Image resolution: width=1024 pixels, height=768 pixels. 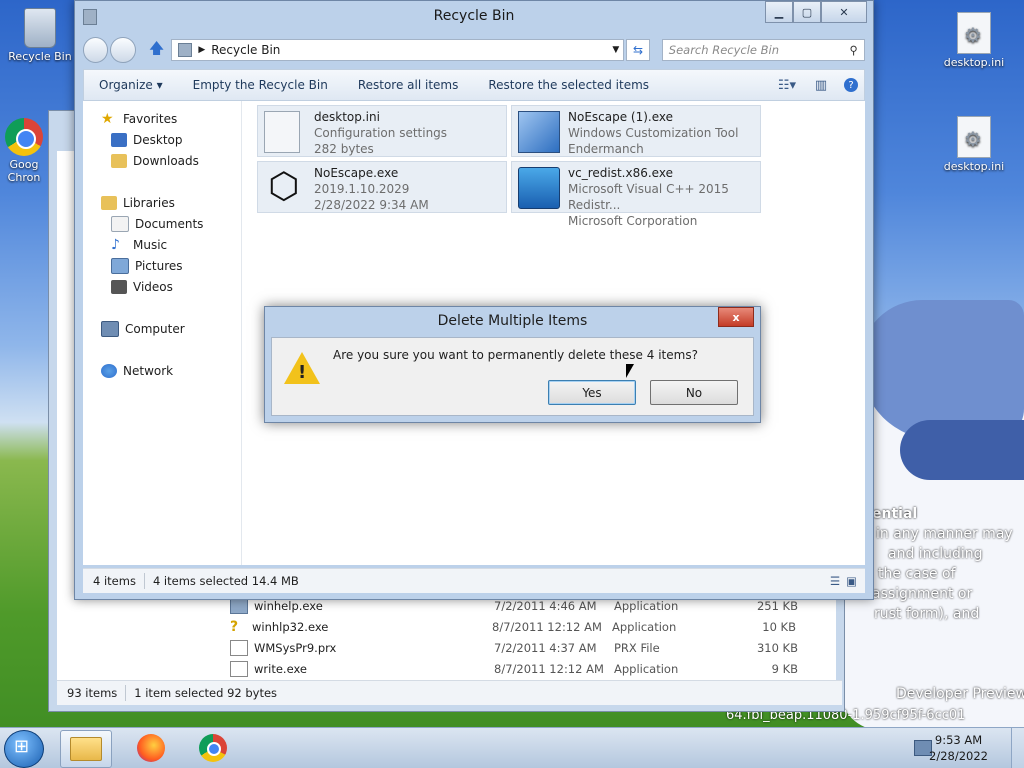 What do you see at coordinates (779, 626) in the screenshot?
I see `file-size: 10 KB` at bounding box center [779, 626].